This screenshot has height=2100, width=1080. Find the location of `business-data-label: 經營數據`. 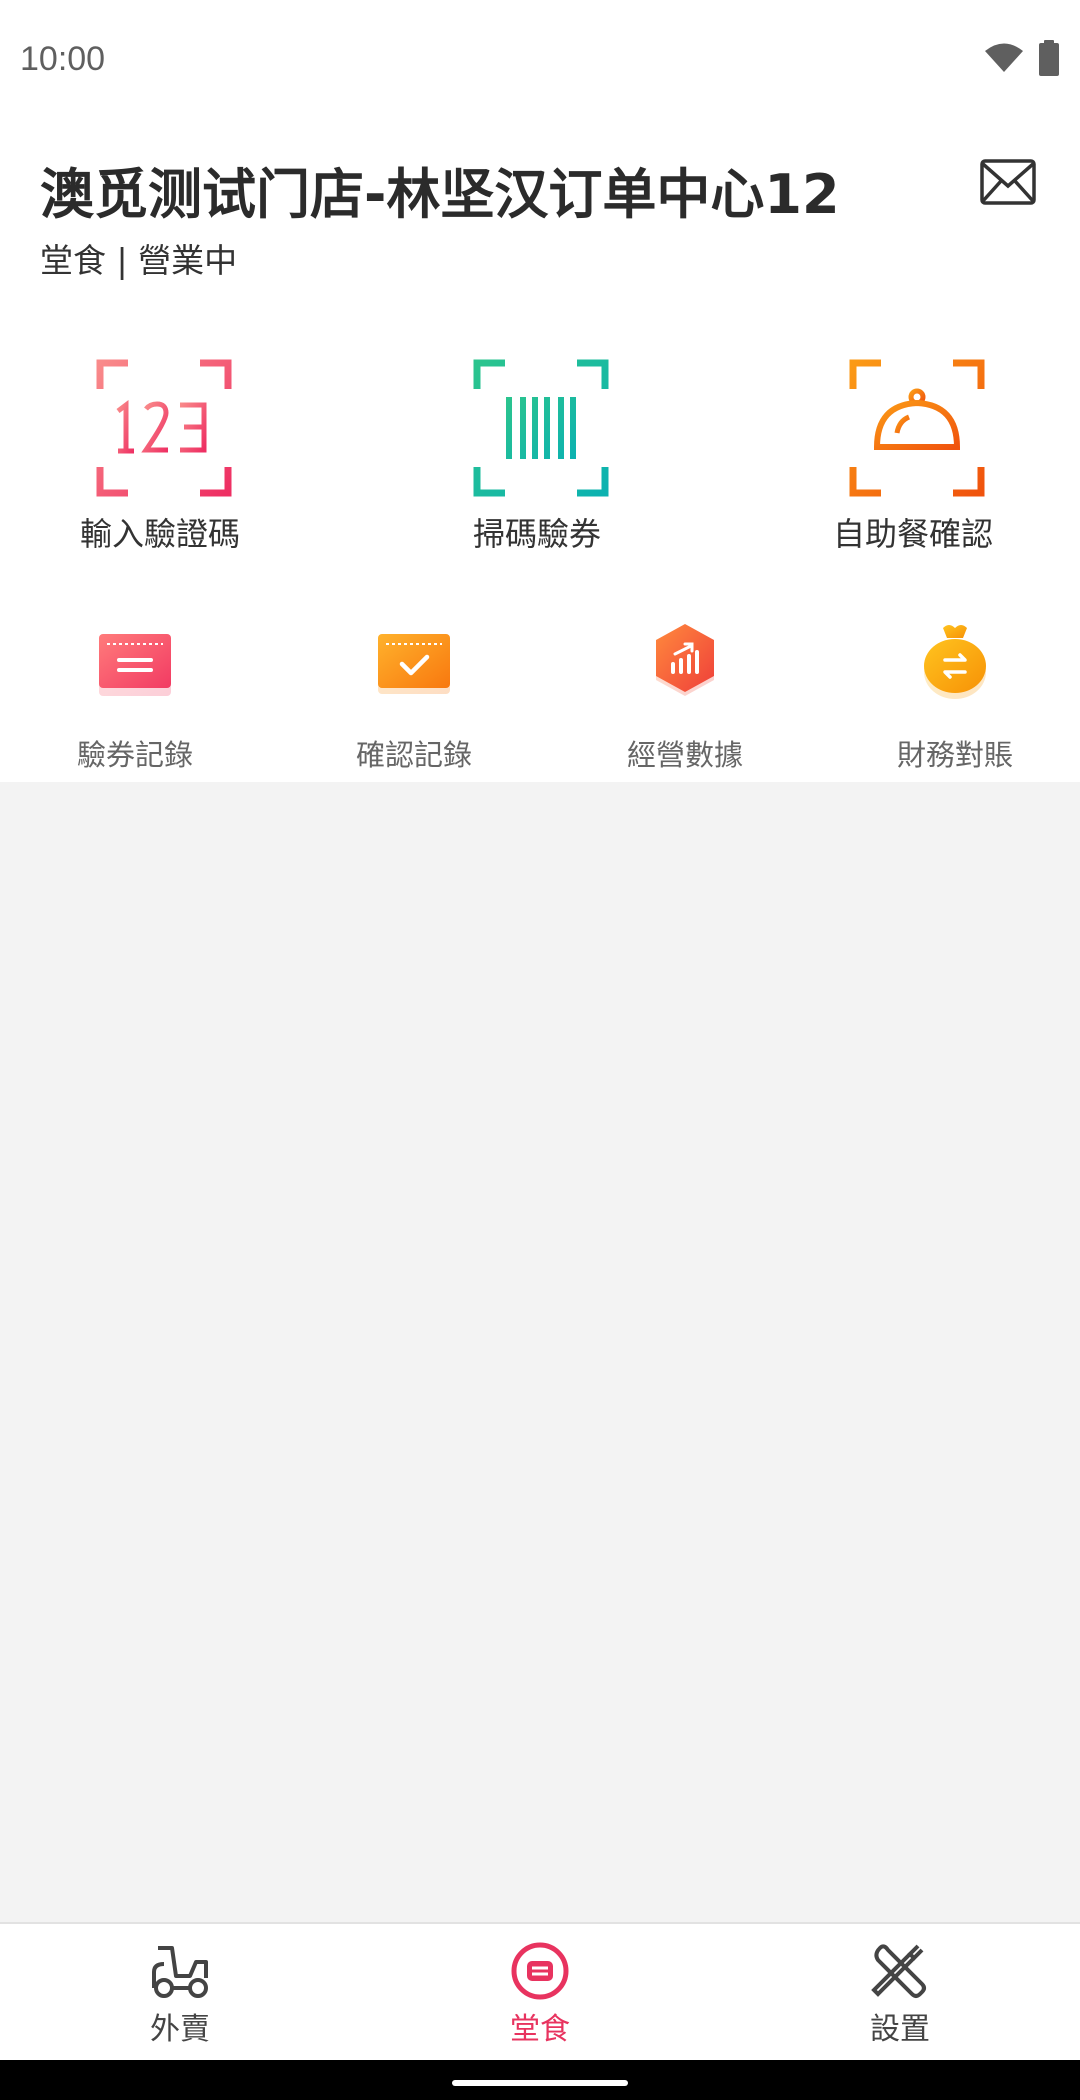

business-data-label: 經營數據 is located at coordinates (684, 755).